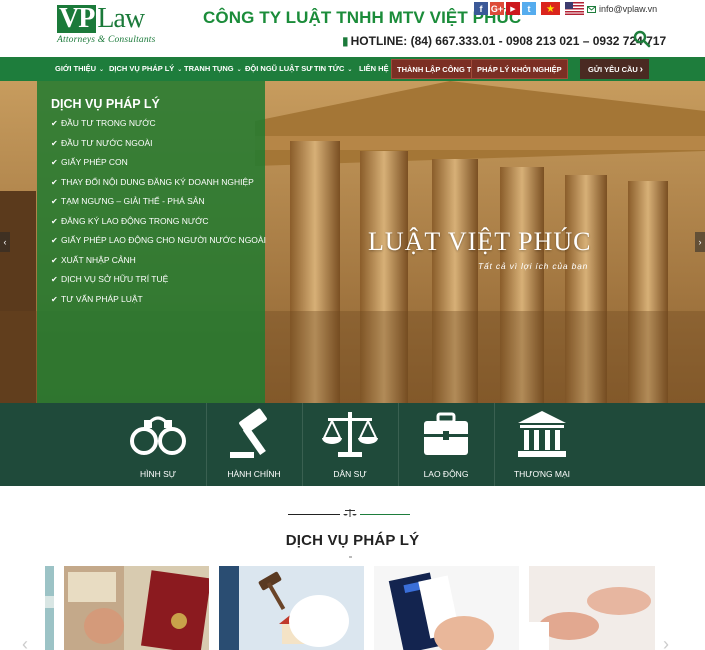 The image size is (705, 650). Describe the element at coordinates (158, 300) in the screenshot. I see `list-item: ✔ TƯ VẤN PHÁP LUẬT` at that location.